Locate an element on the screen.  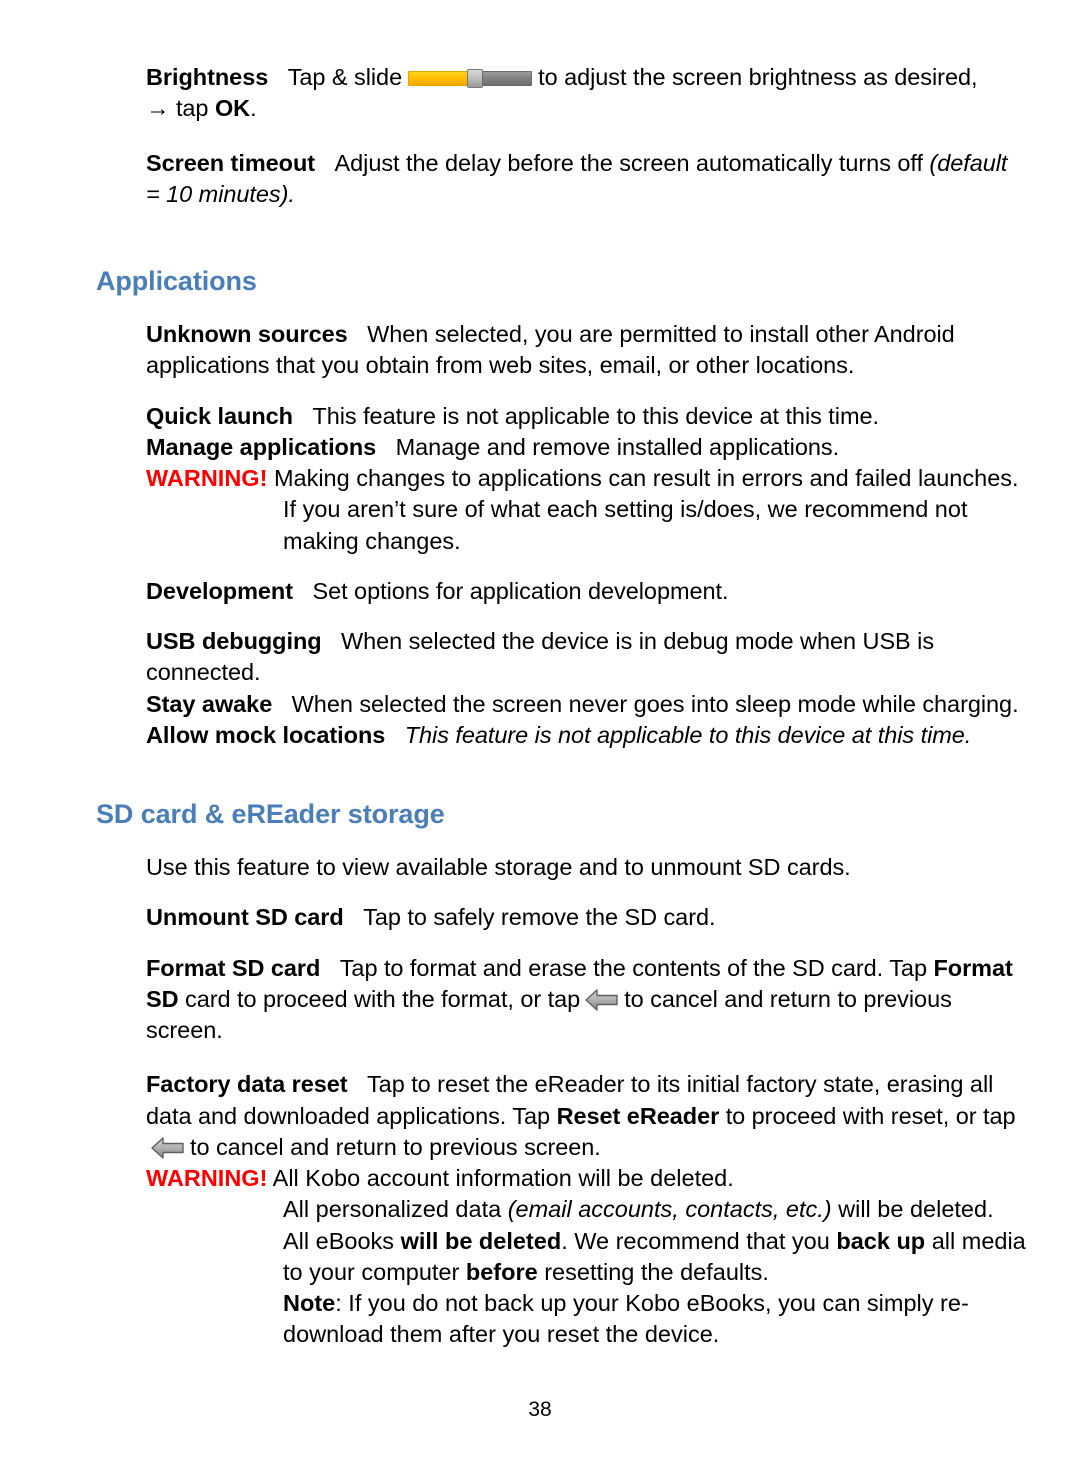
term-quick-launch: Quick launch is located at coordinates (219, 415).